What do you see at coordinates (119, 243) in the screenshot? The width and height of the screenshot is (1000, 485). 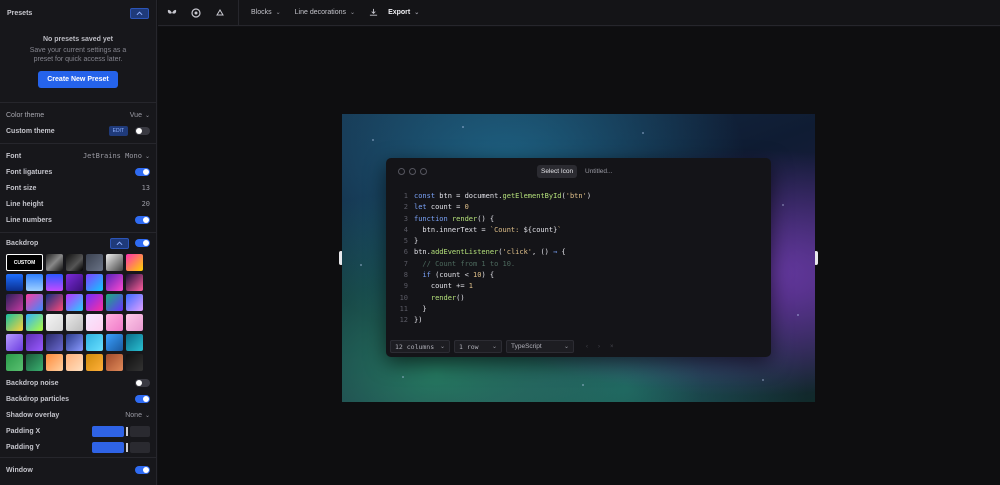 I see `backdrop-collapse-button` at bounding box center [119, 243].